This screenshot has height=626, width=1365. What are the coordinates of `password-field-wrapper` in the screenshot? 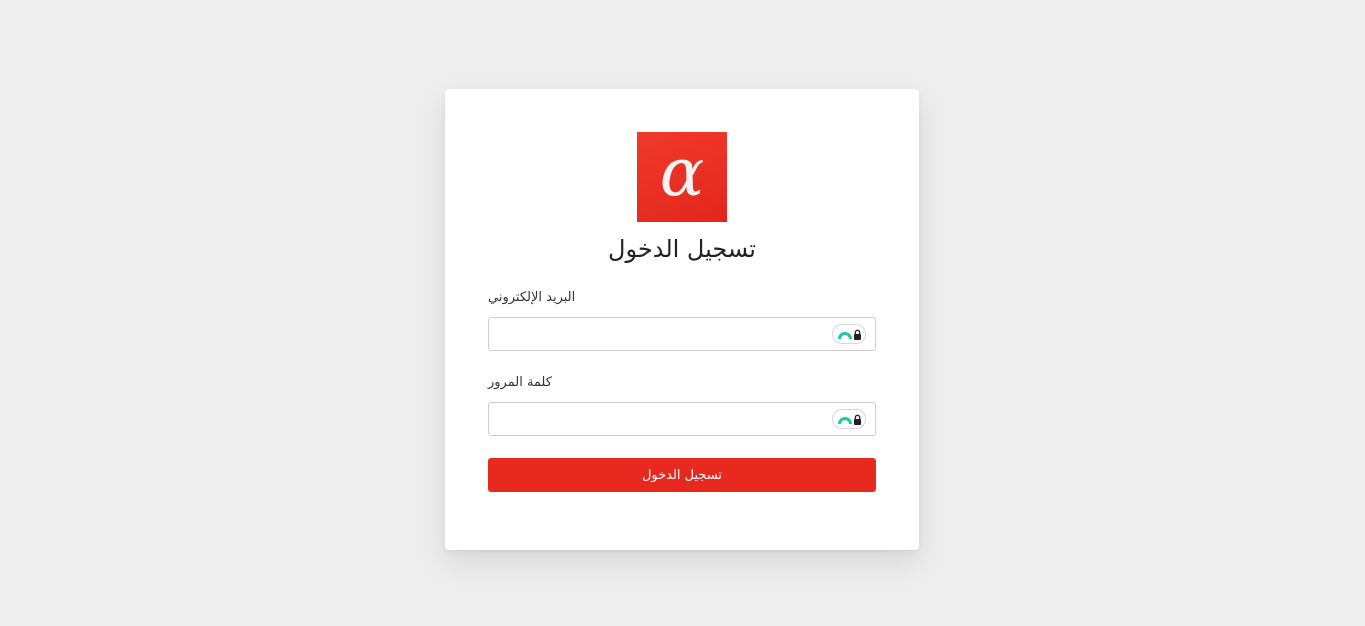 It's located at (682, 419).